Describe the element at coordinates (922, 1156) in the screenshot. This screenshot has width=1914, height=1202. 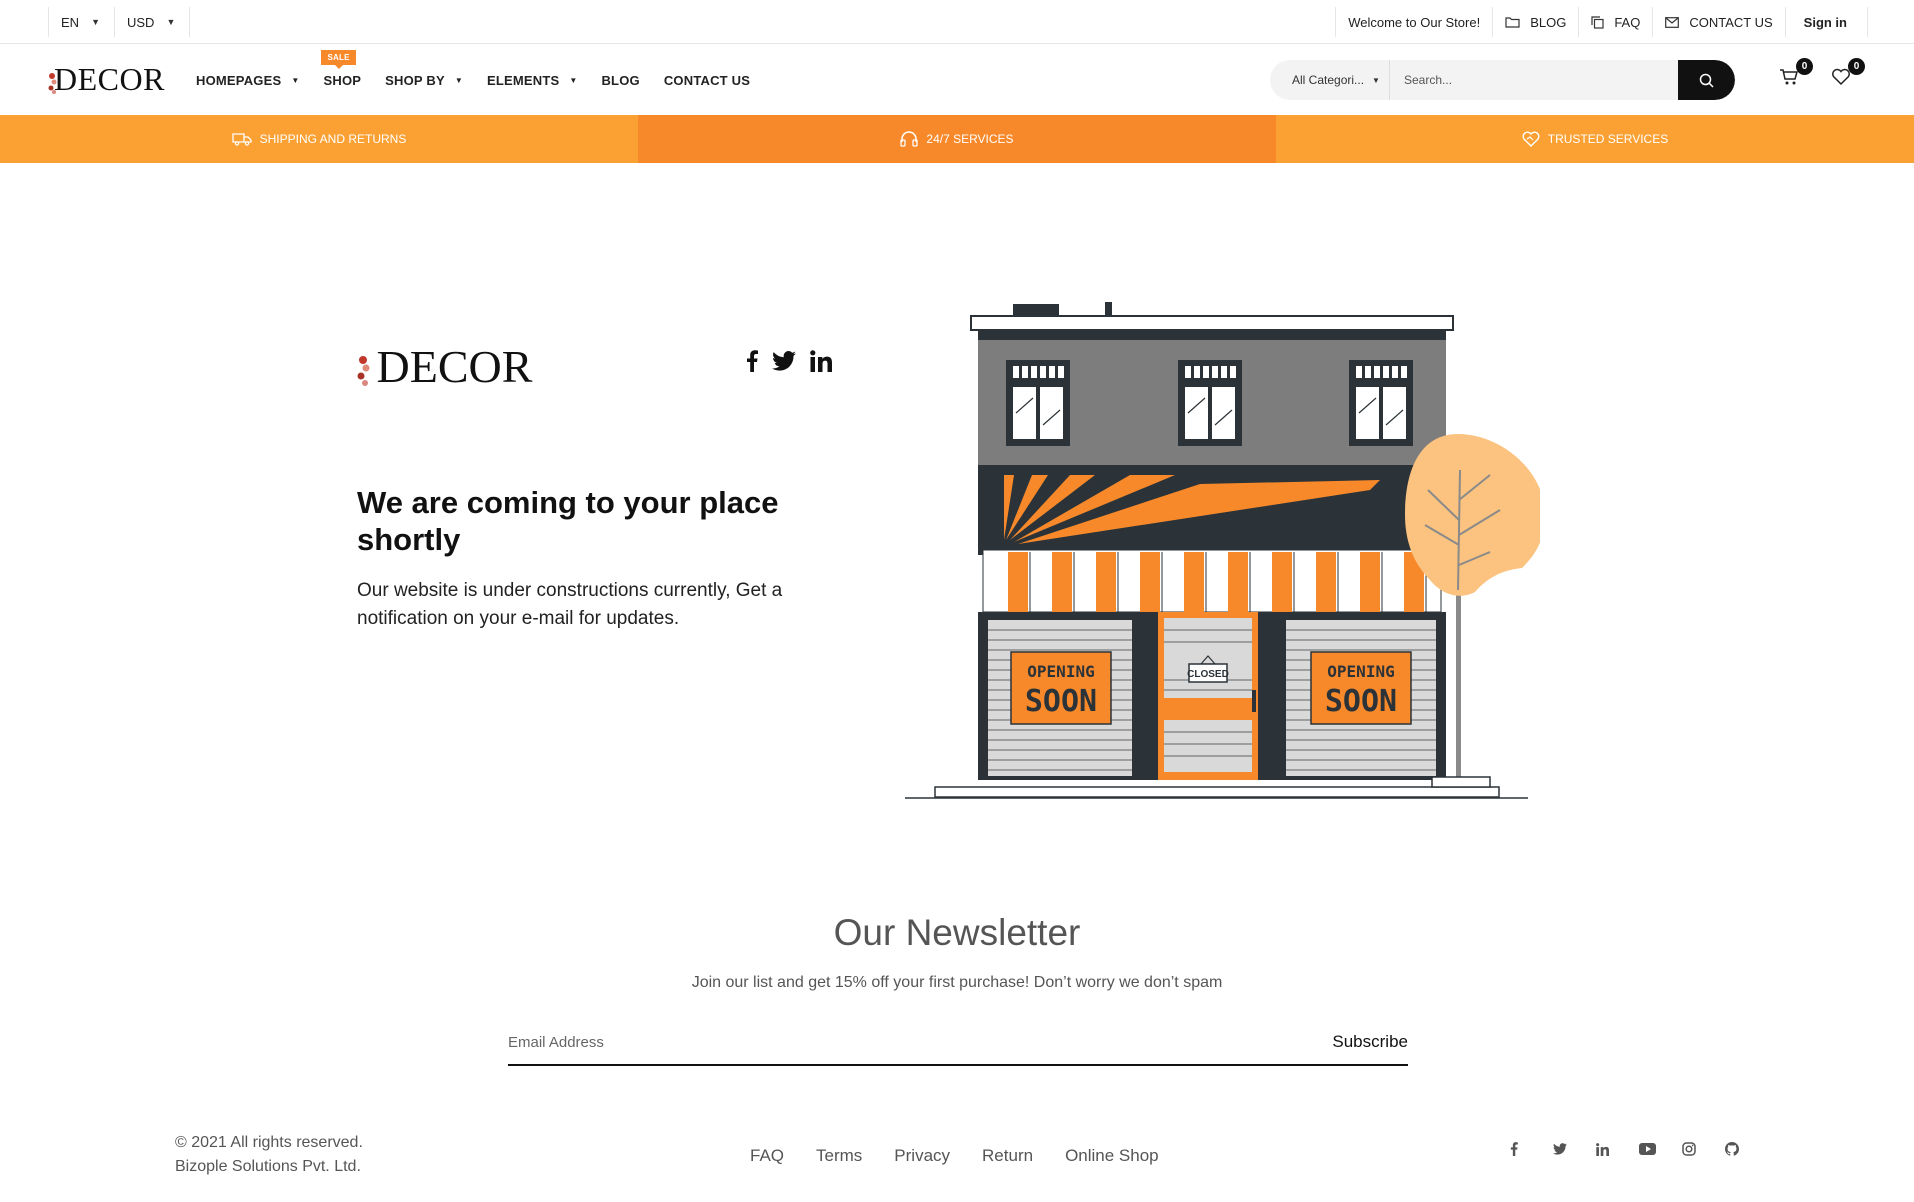
I see `footer-link-privacy: Privacy` at that location.